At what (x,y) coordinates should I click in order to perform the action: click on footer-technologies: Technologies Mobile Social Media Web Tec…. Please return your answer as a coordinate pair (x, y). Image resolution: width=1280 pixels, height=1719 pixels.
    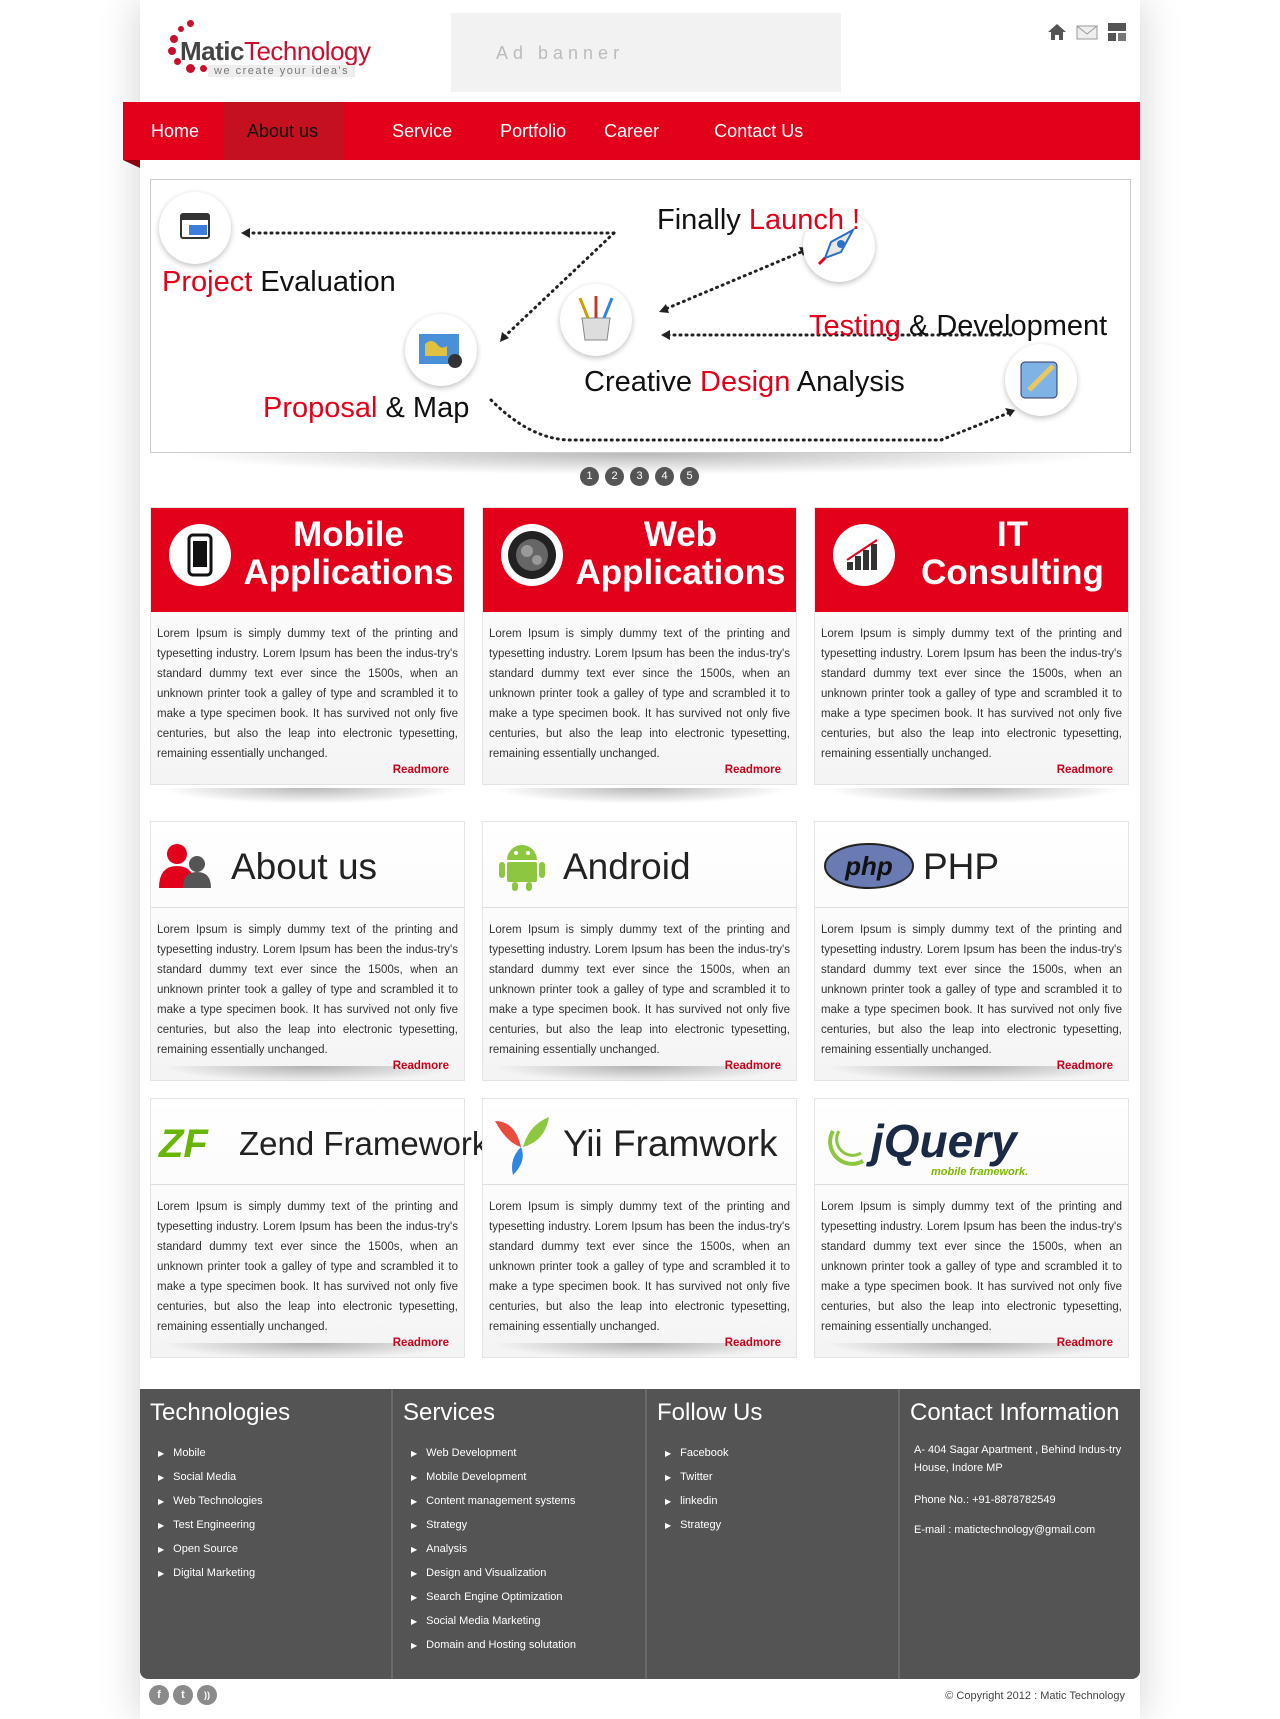
    Looking at the image, I should click on (266, 1534).